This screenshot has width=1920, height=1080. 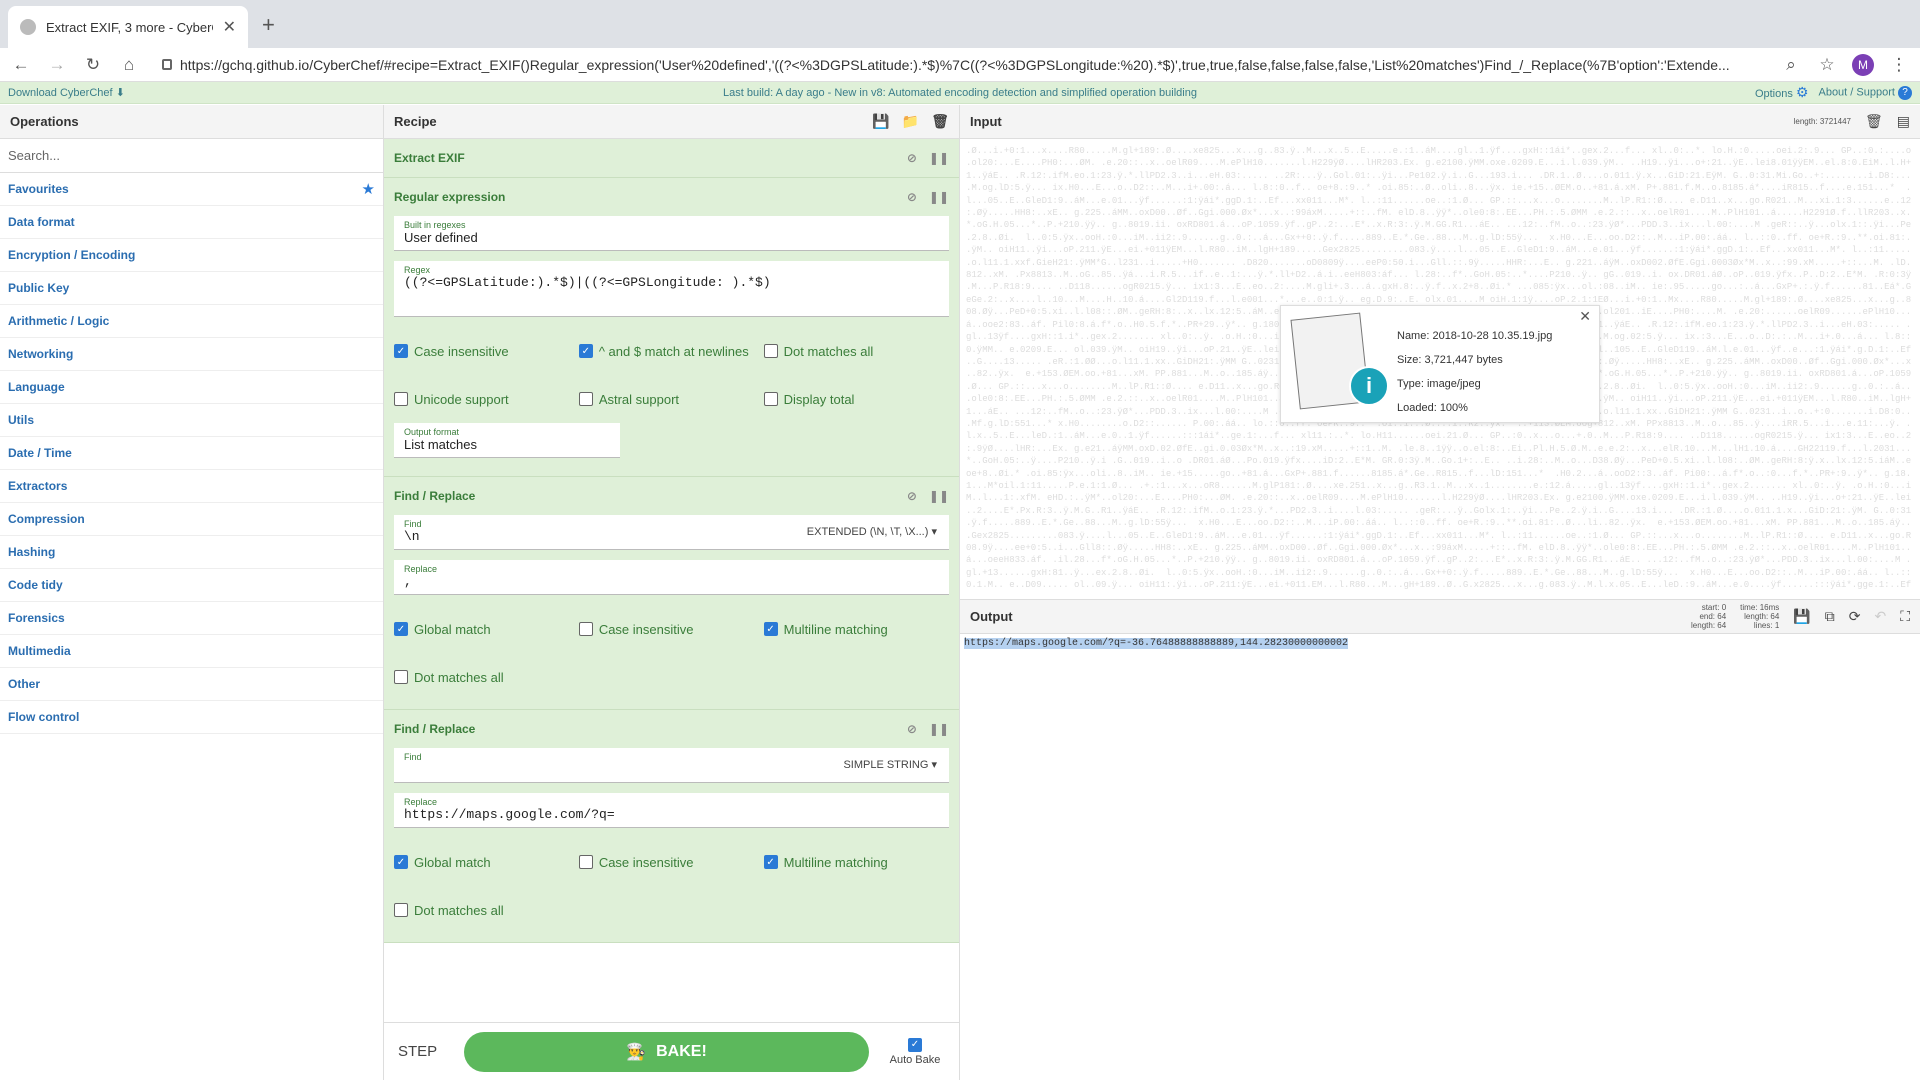 I want to click on input-title: Input, so click(x=986, y=121).